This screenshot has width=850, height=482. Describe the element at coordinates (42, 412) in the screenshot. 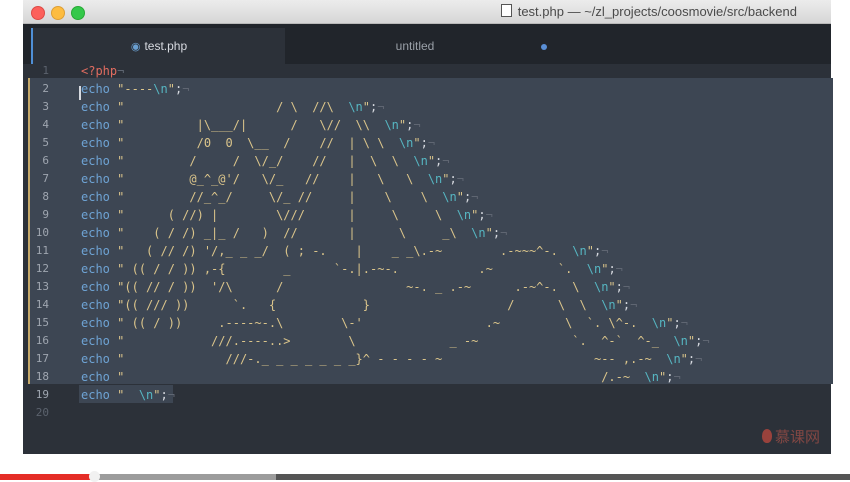

I see `line-number: 20` at that location.